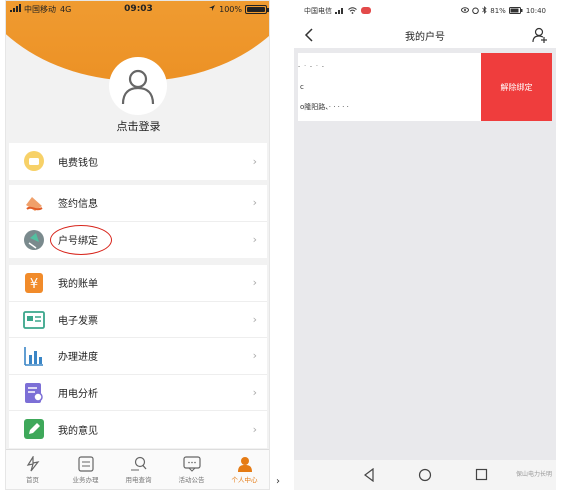  Describe the element at coordinates (311, 66) in the screenshot. I see `account-number-text: - · - · -` at that location.